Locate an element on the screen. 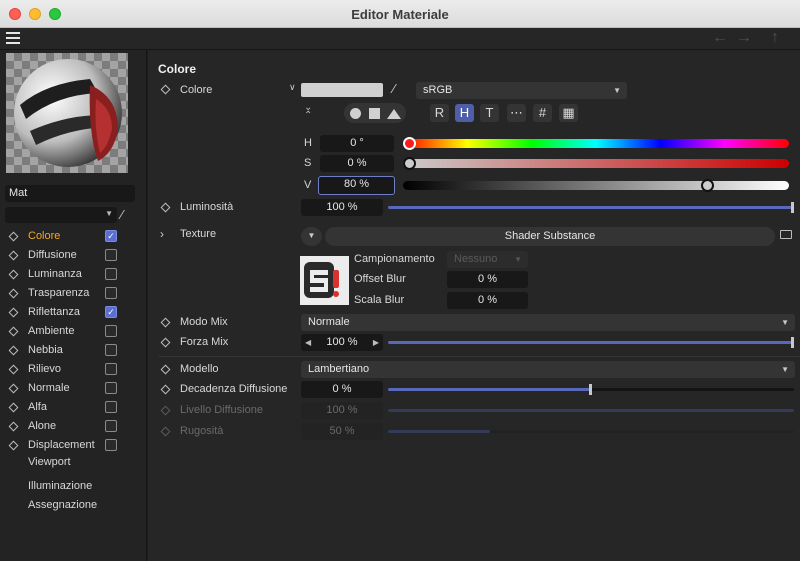  channel-item-alone: Alone is located at coordinates (73, 426).